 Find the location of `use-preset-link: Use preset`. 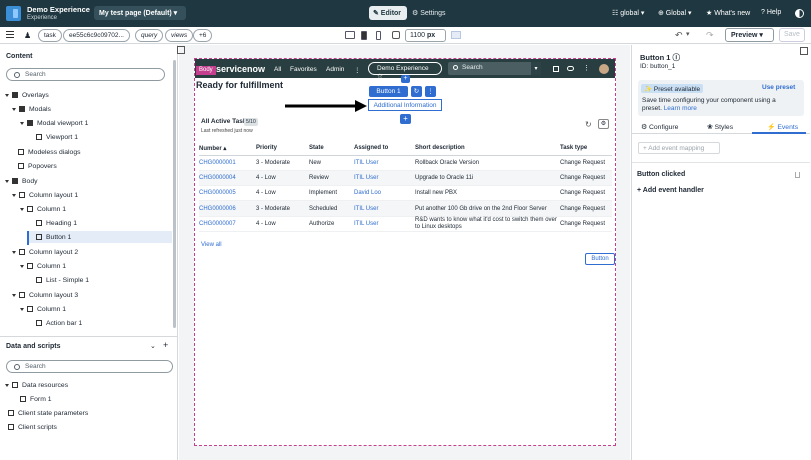

use-preset-link: Use preset is located at coordinates (778, 87).